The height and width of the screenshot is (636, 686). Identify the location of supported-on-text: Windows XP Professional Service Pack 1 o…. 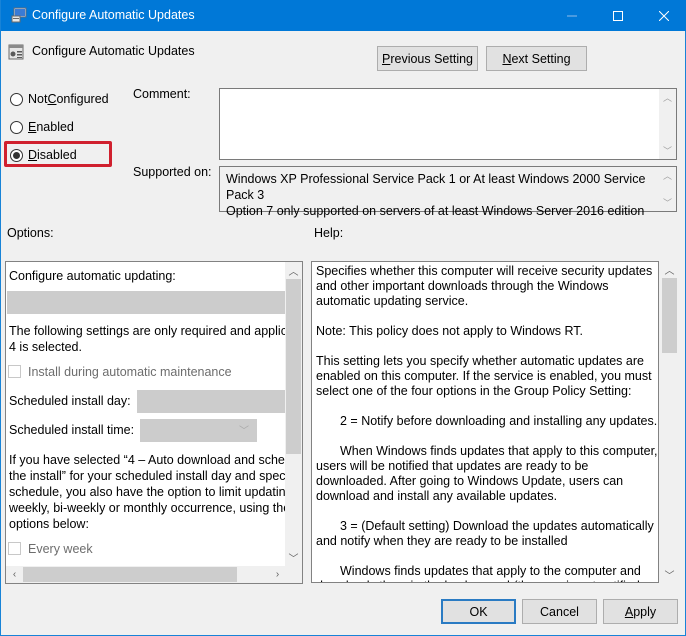
(436, 195).